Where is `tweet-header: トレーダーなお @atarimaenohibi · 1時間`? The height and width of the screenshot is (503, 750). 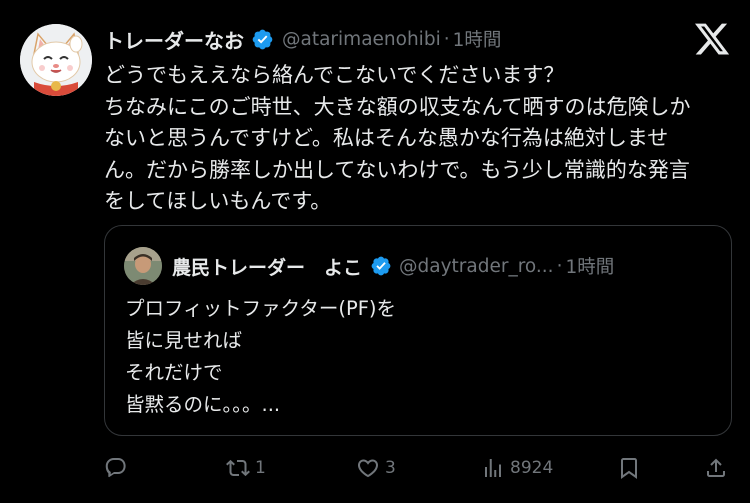 tweet-header: トレーダーなお @atarimaenohibi · 1時間 is located at coordinates (302, 39).